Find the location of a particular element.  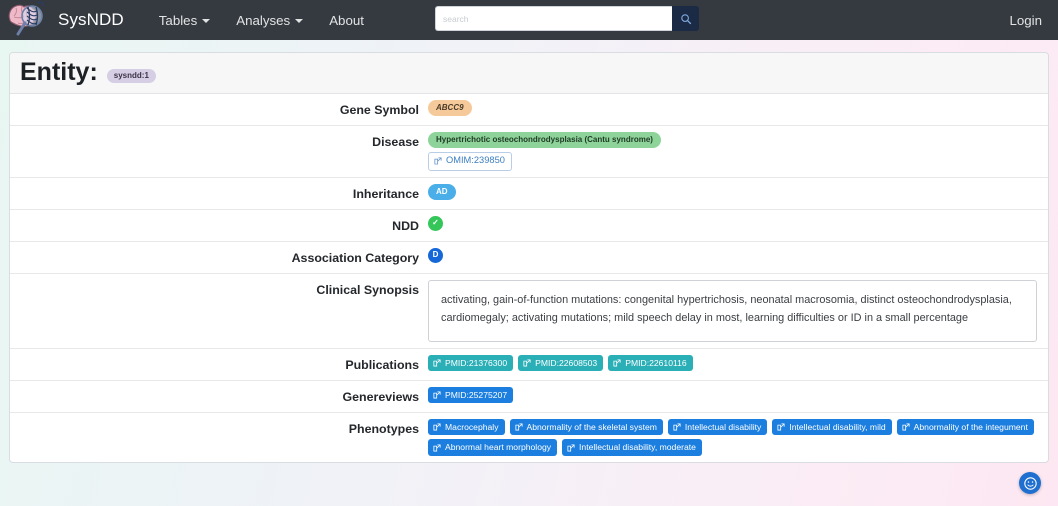

entity-card-header: Entity: sysndd:1 is located at coordinates (529, 73).